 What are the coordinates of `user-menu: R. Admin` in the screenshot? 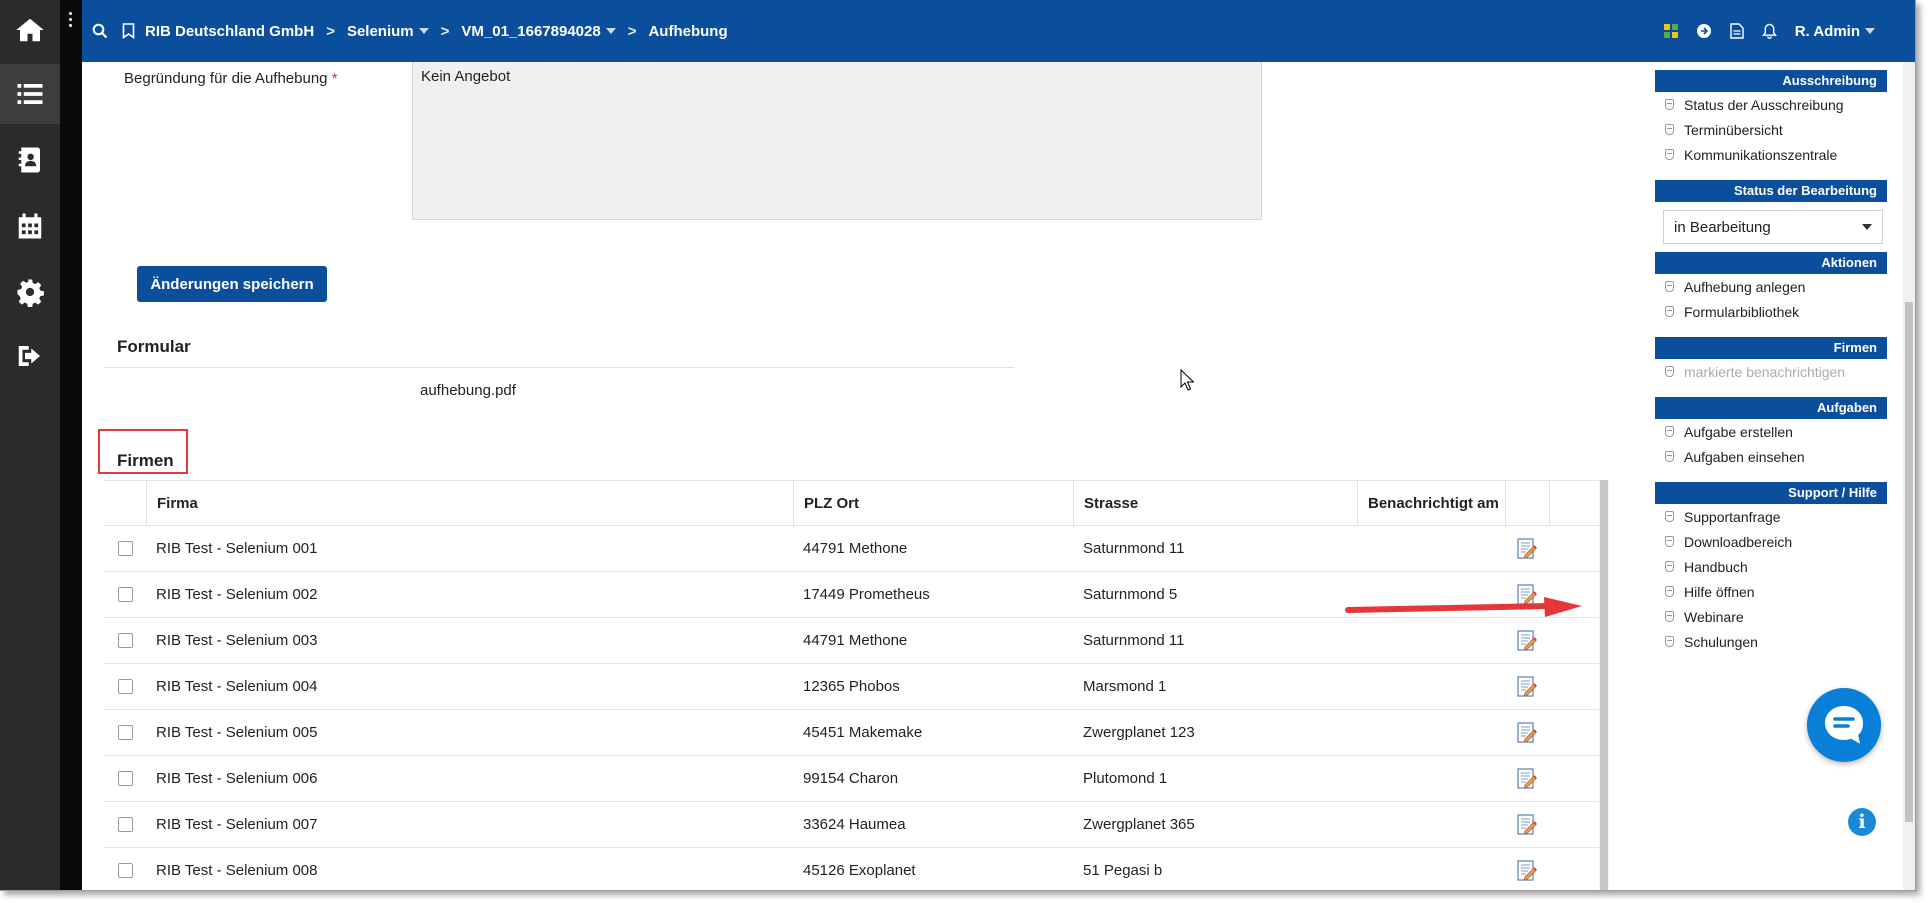 It's located at (1835, 31).